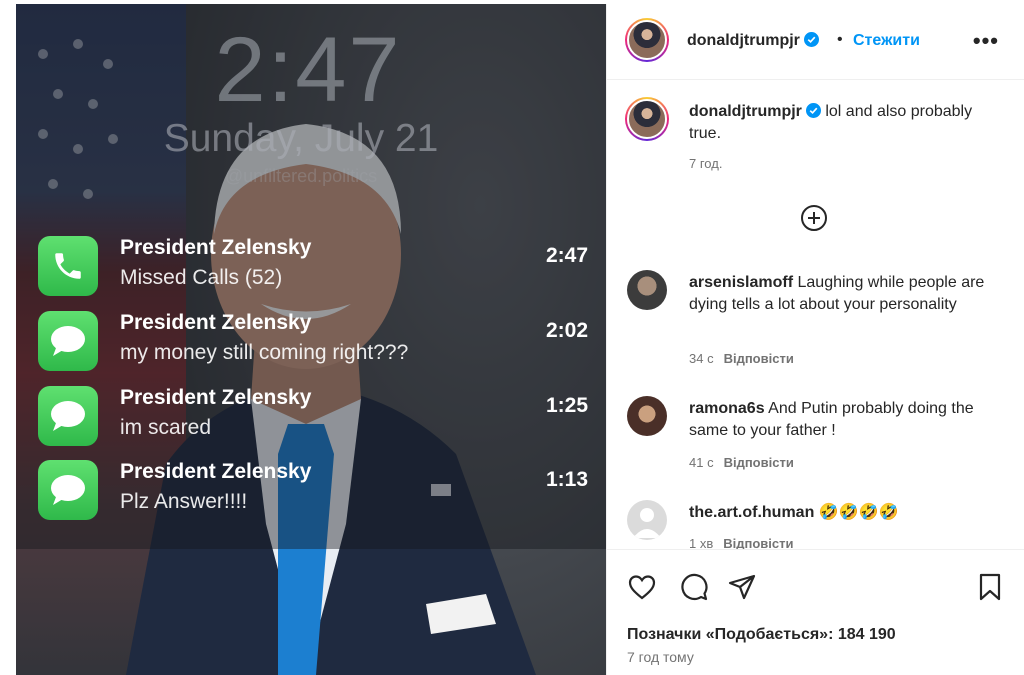 Image resolution: width=1024 pixels, height=675 pixels. I want to click on share-send-icon, so click(742, 587).